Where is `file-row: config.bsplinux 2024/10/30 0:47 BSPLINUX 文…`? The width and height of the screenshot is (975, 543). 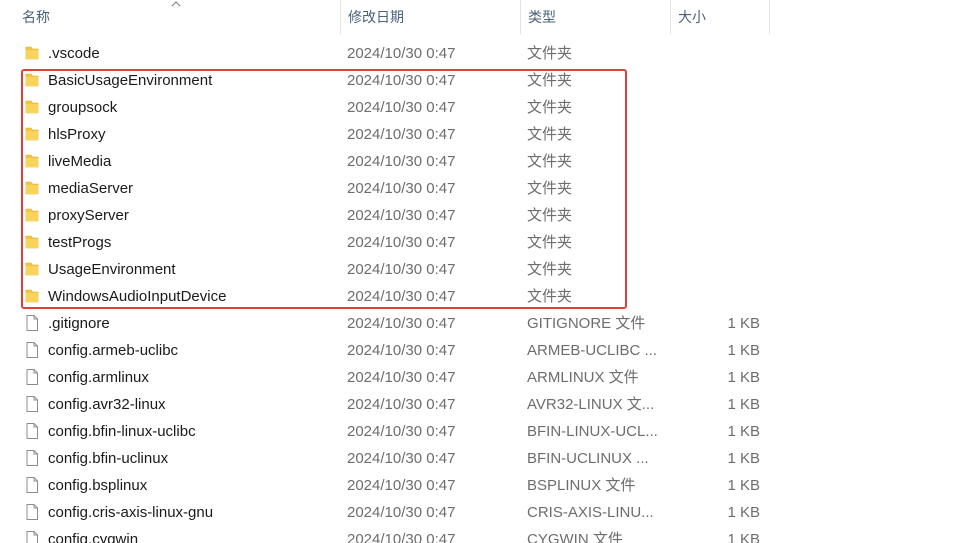
file-row: config.bsplinux 2024/10/30 0:47 BSPLINUX 文… is located at coordinates (487, 485).